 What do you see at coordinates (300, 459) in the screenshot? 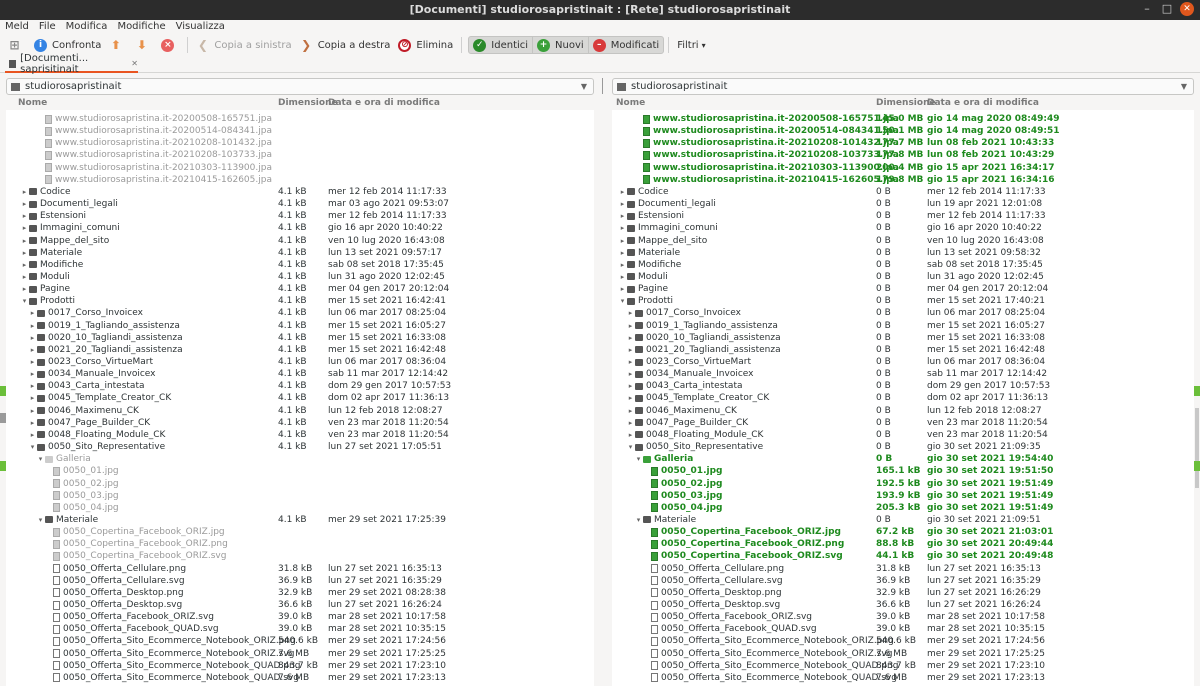
I see `folder-row: ▾ Galleria` at bounding box center [300, 459].